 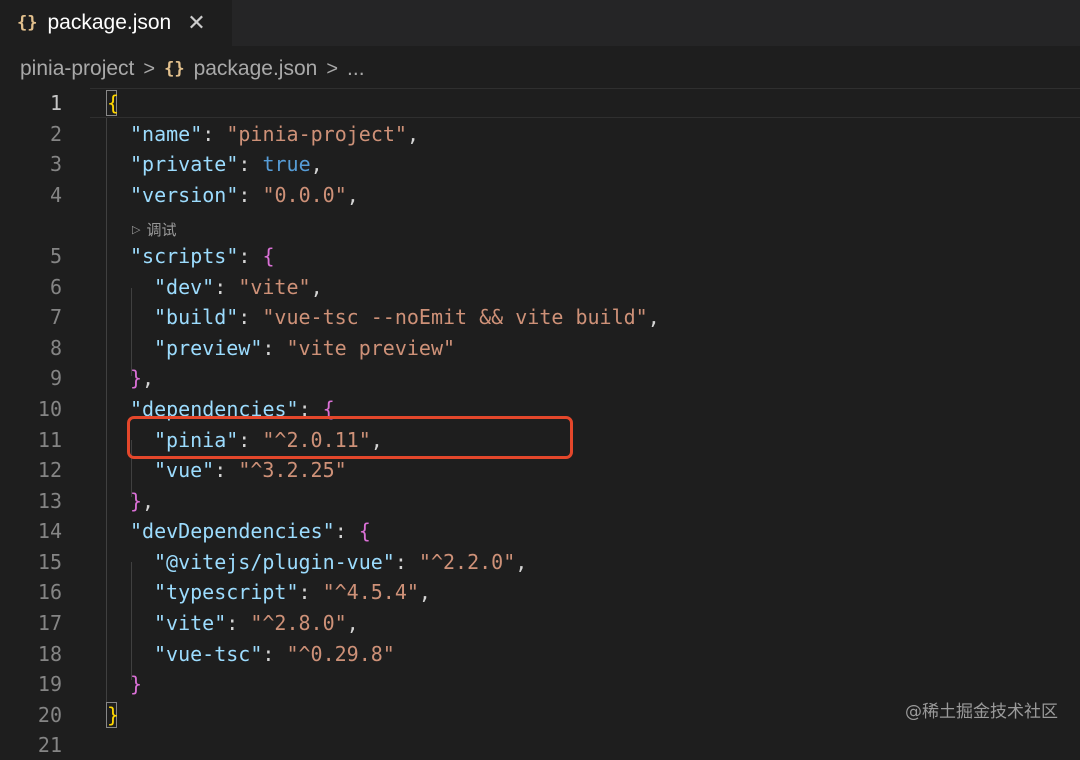 I want to click on code-text: "dev": "vite",, so click(x=238, y=287).